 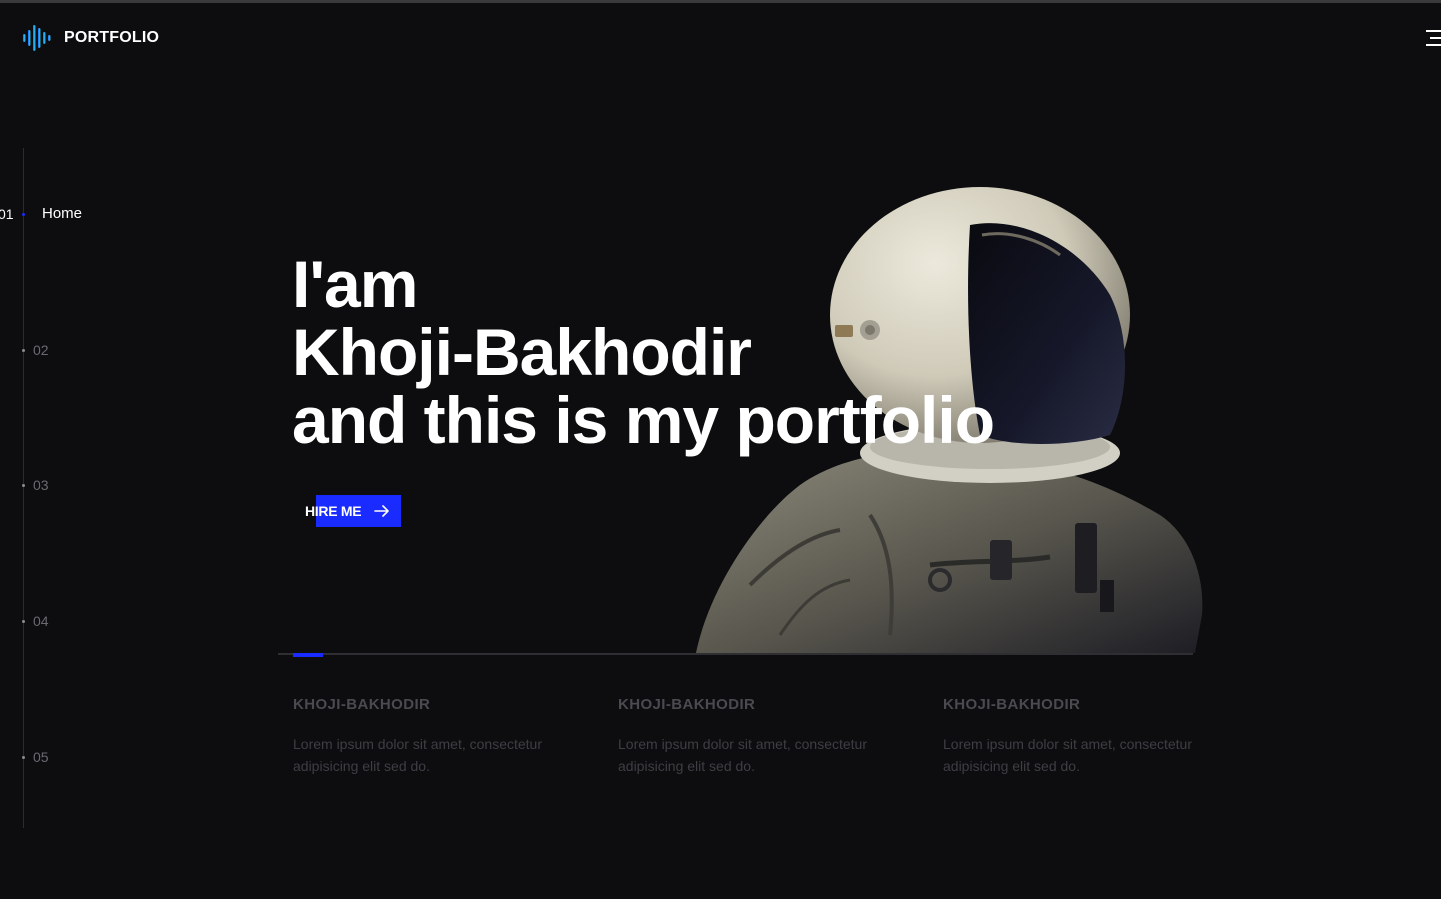 What do you see at coordinates (41, 350) in the screenshot?
I see `side-nav-number: 02` at bounding box center [41, 350].